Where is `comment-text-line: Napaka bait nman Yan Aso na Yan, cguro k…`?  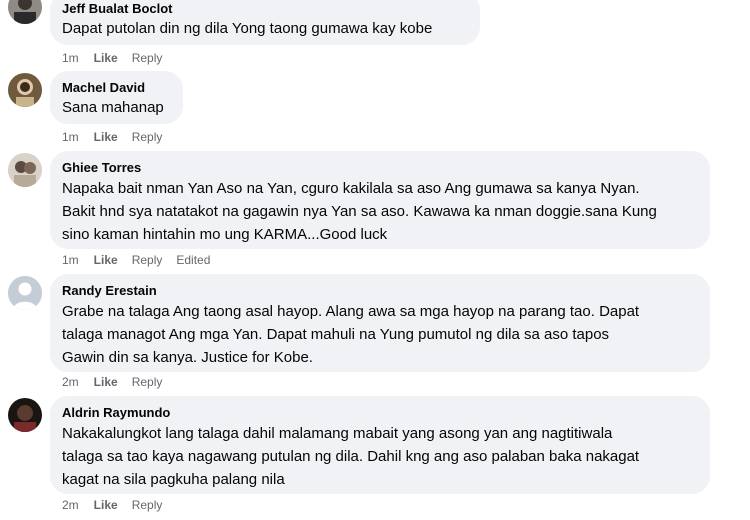
comment-text-line: Napaka bait nman Yan Aso na Yan, cguro k… is located at coordinates (351, 188).